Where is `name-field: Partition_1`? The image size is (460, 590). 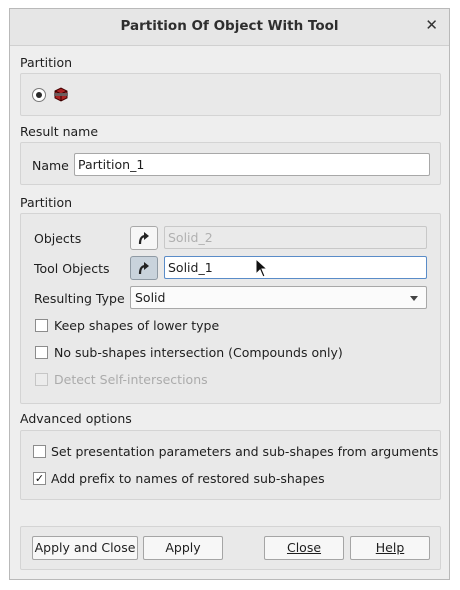 name-field: Partition_1 is located at coordinates (252, 164).